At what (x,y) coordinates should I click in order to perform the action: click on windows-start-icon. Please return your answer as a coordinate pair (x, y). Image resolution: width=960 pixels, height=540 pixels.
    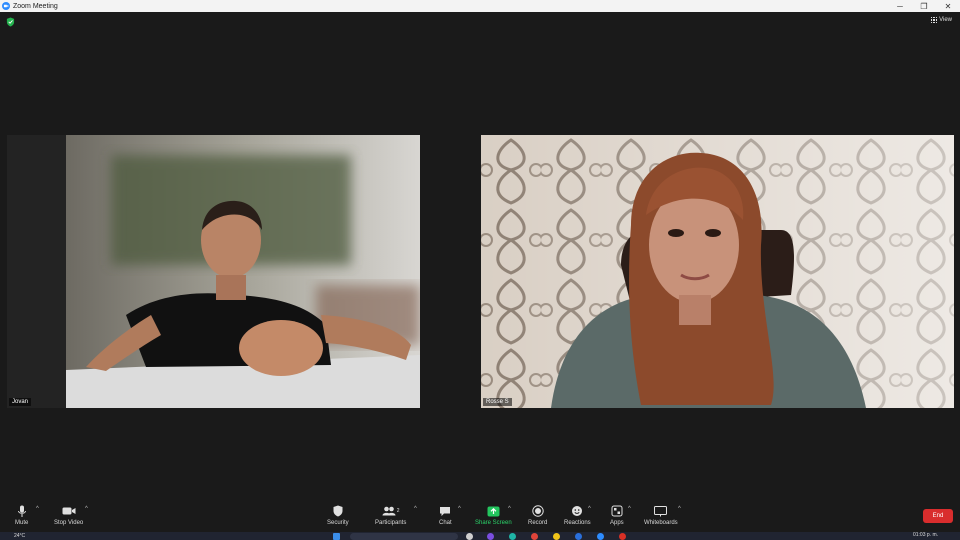
    Looking at the image, I should click on (336, 536).